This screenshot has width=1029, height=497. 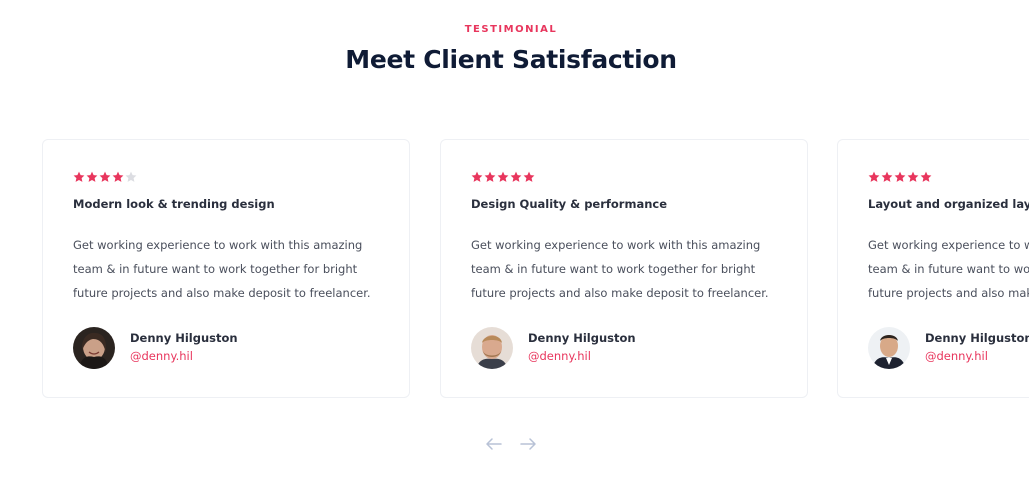 I want to click on testimonial-title: Design Quality & performance, so click(x=569, y=204).